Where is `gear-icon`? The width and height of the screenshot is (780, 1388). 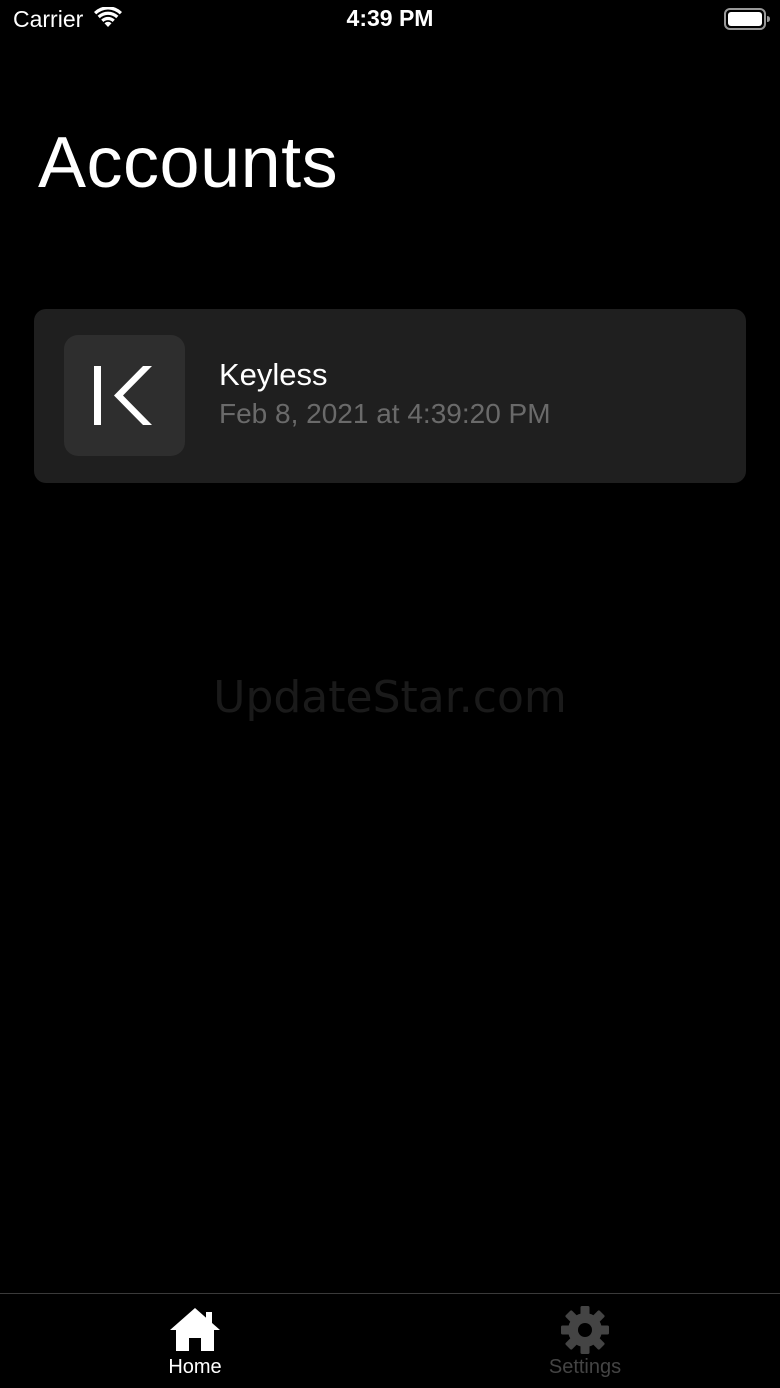 gear-icon is located at coordinates (585, 1330).